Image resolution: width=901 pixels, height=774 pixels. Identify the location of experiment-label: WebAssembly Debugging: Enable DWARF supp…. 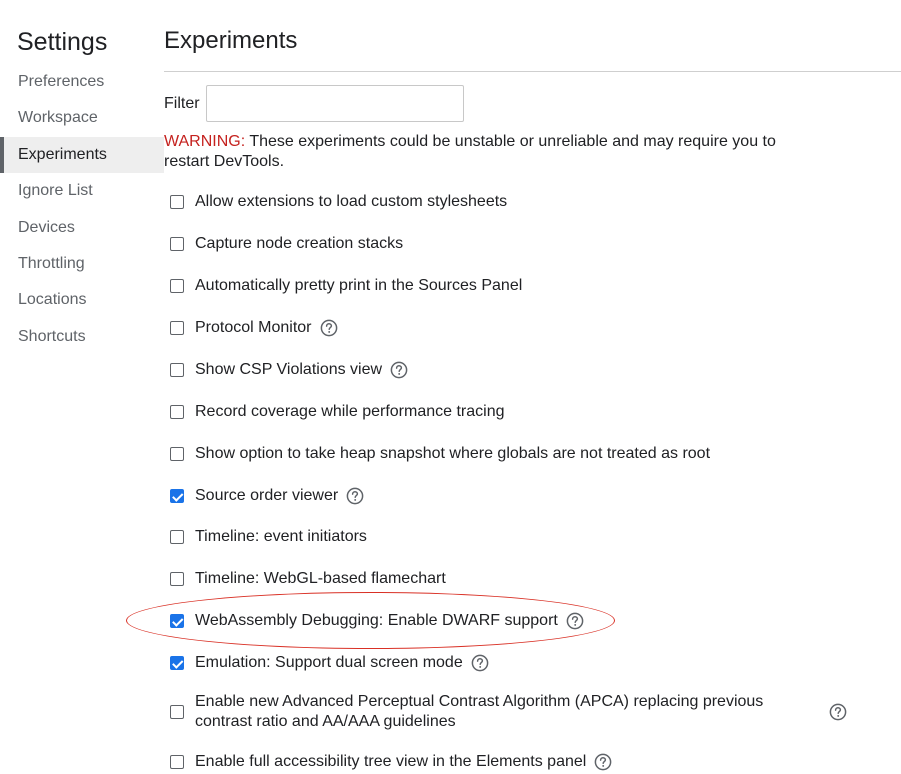
(376, 620).